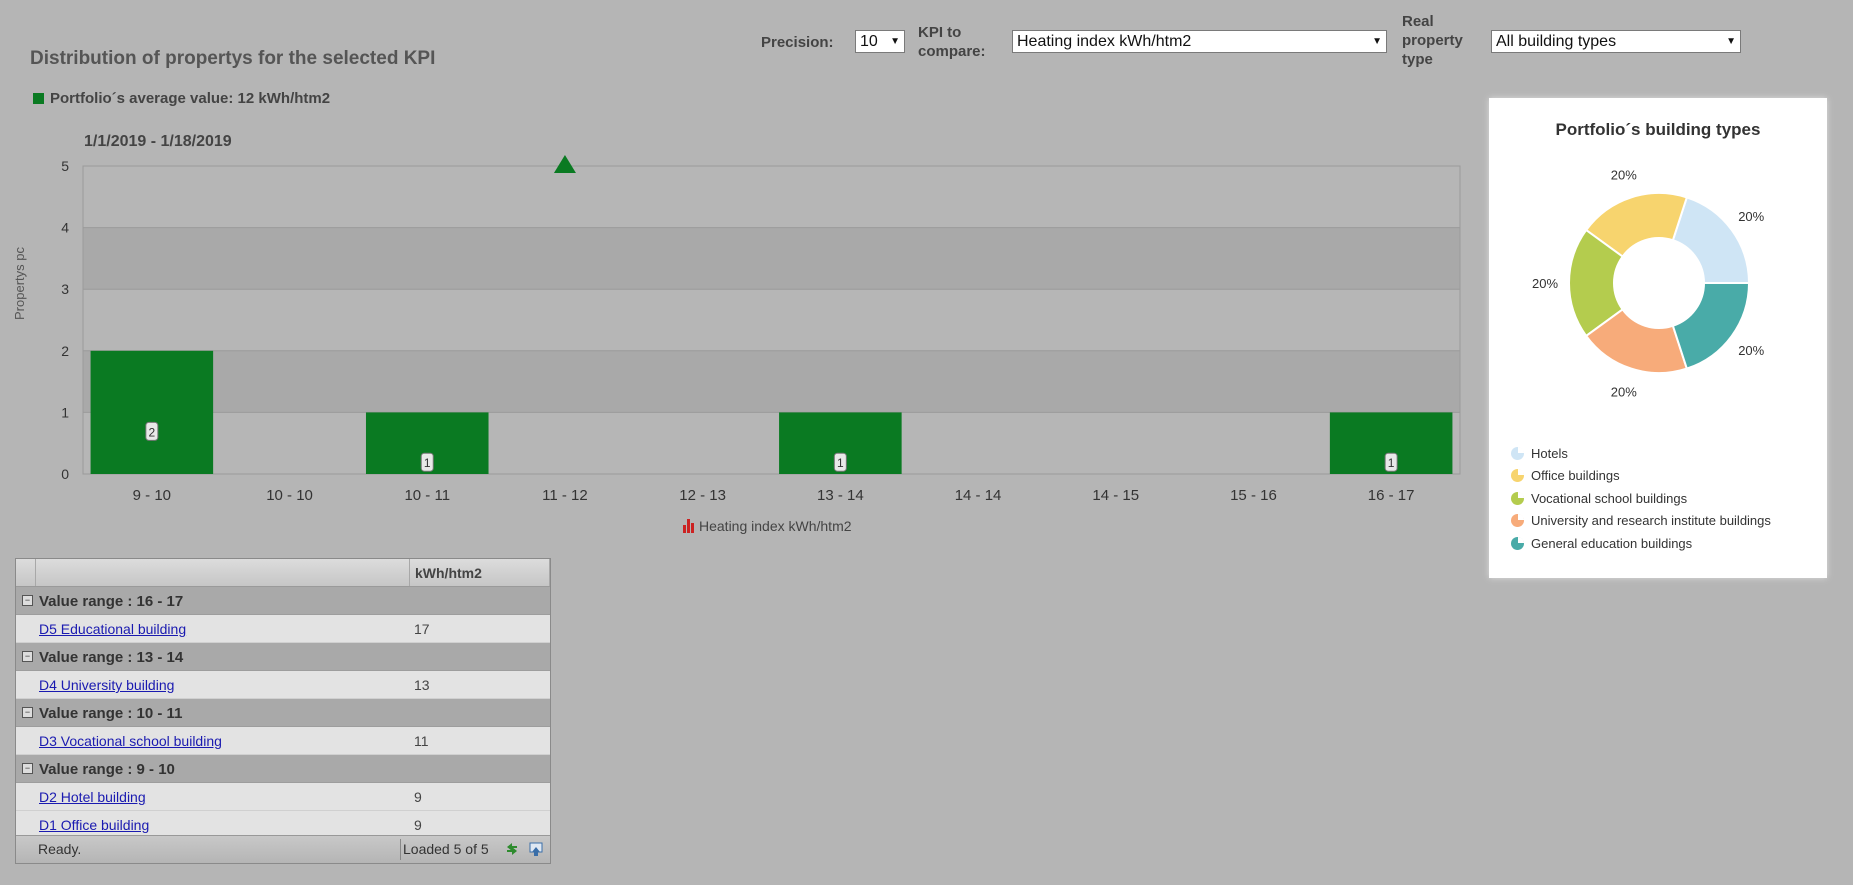 This screenshot has width=1853, height=885. Describe the element at coordinates (111, 657) in the screenshot. I see `group-label: Value range : 13 - 14` at that location.